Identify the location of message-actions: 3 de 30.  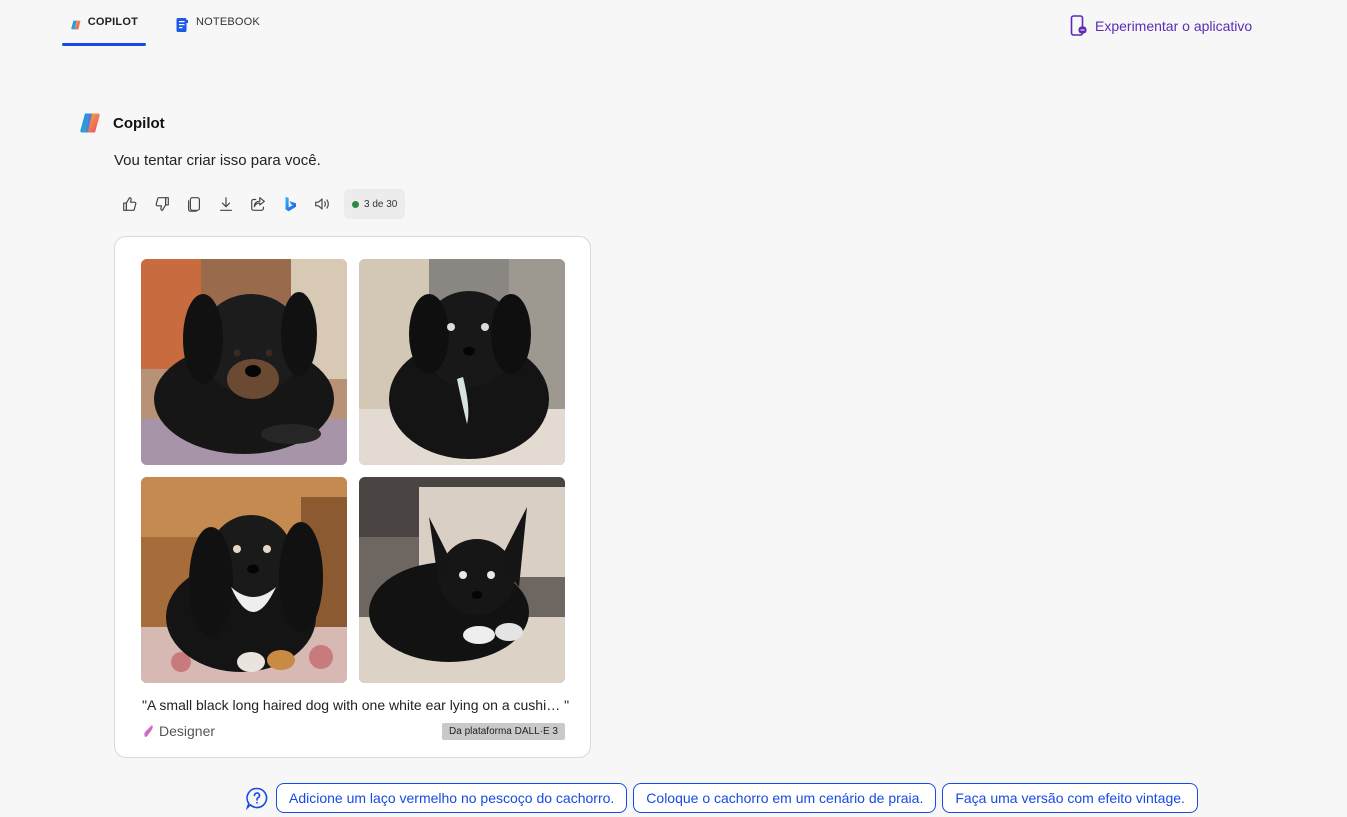
(260, 204).